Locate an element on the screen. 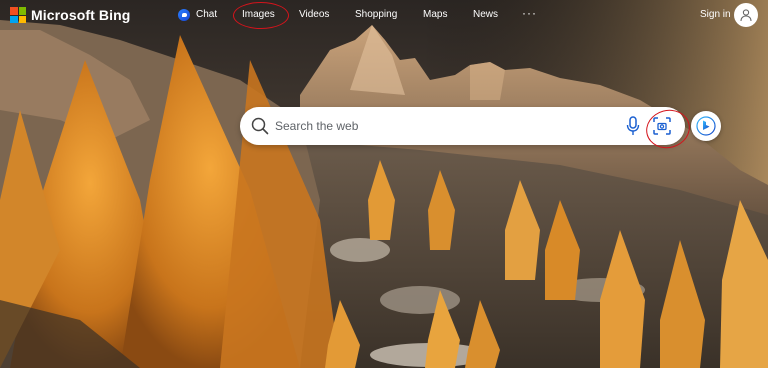 This screenshot has height=368, width=768. microsoft-logo-icon is located at coordinates (18, 15).